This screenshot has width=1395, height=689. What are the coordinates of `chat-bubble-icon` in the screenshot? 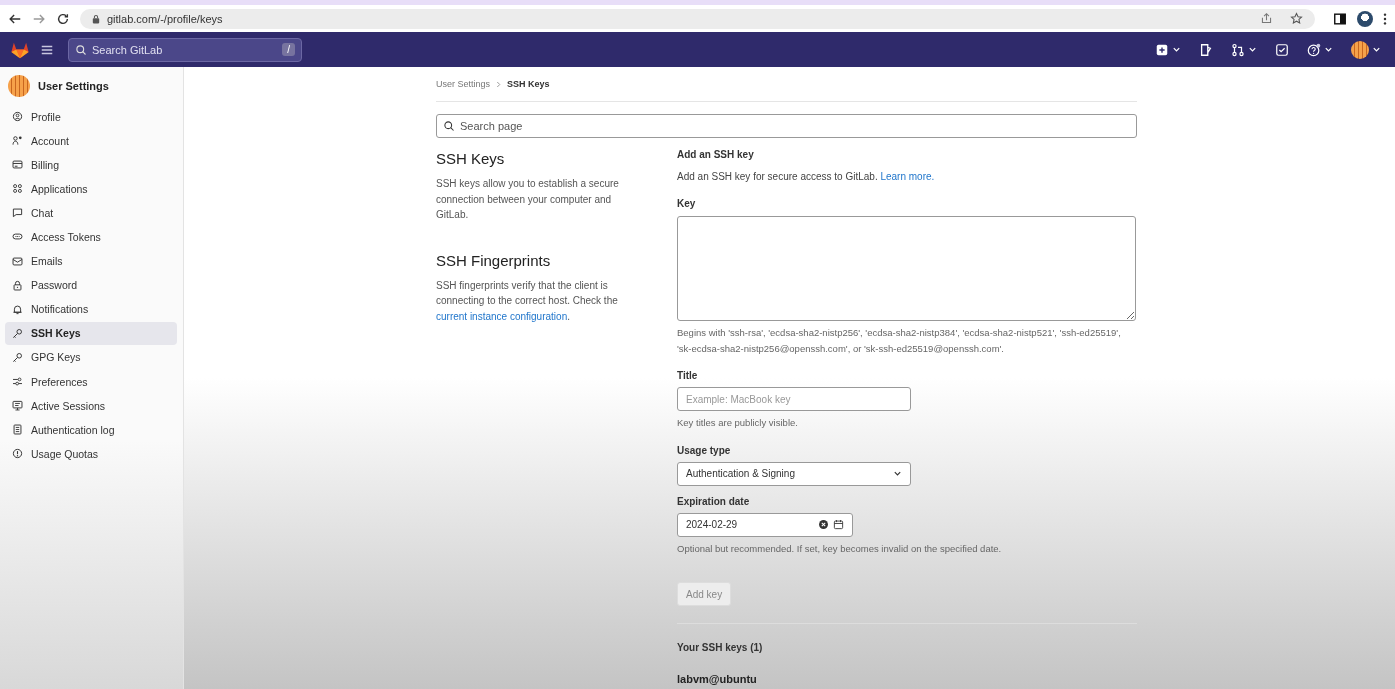 It's located at (17, 213).